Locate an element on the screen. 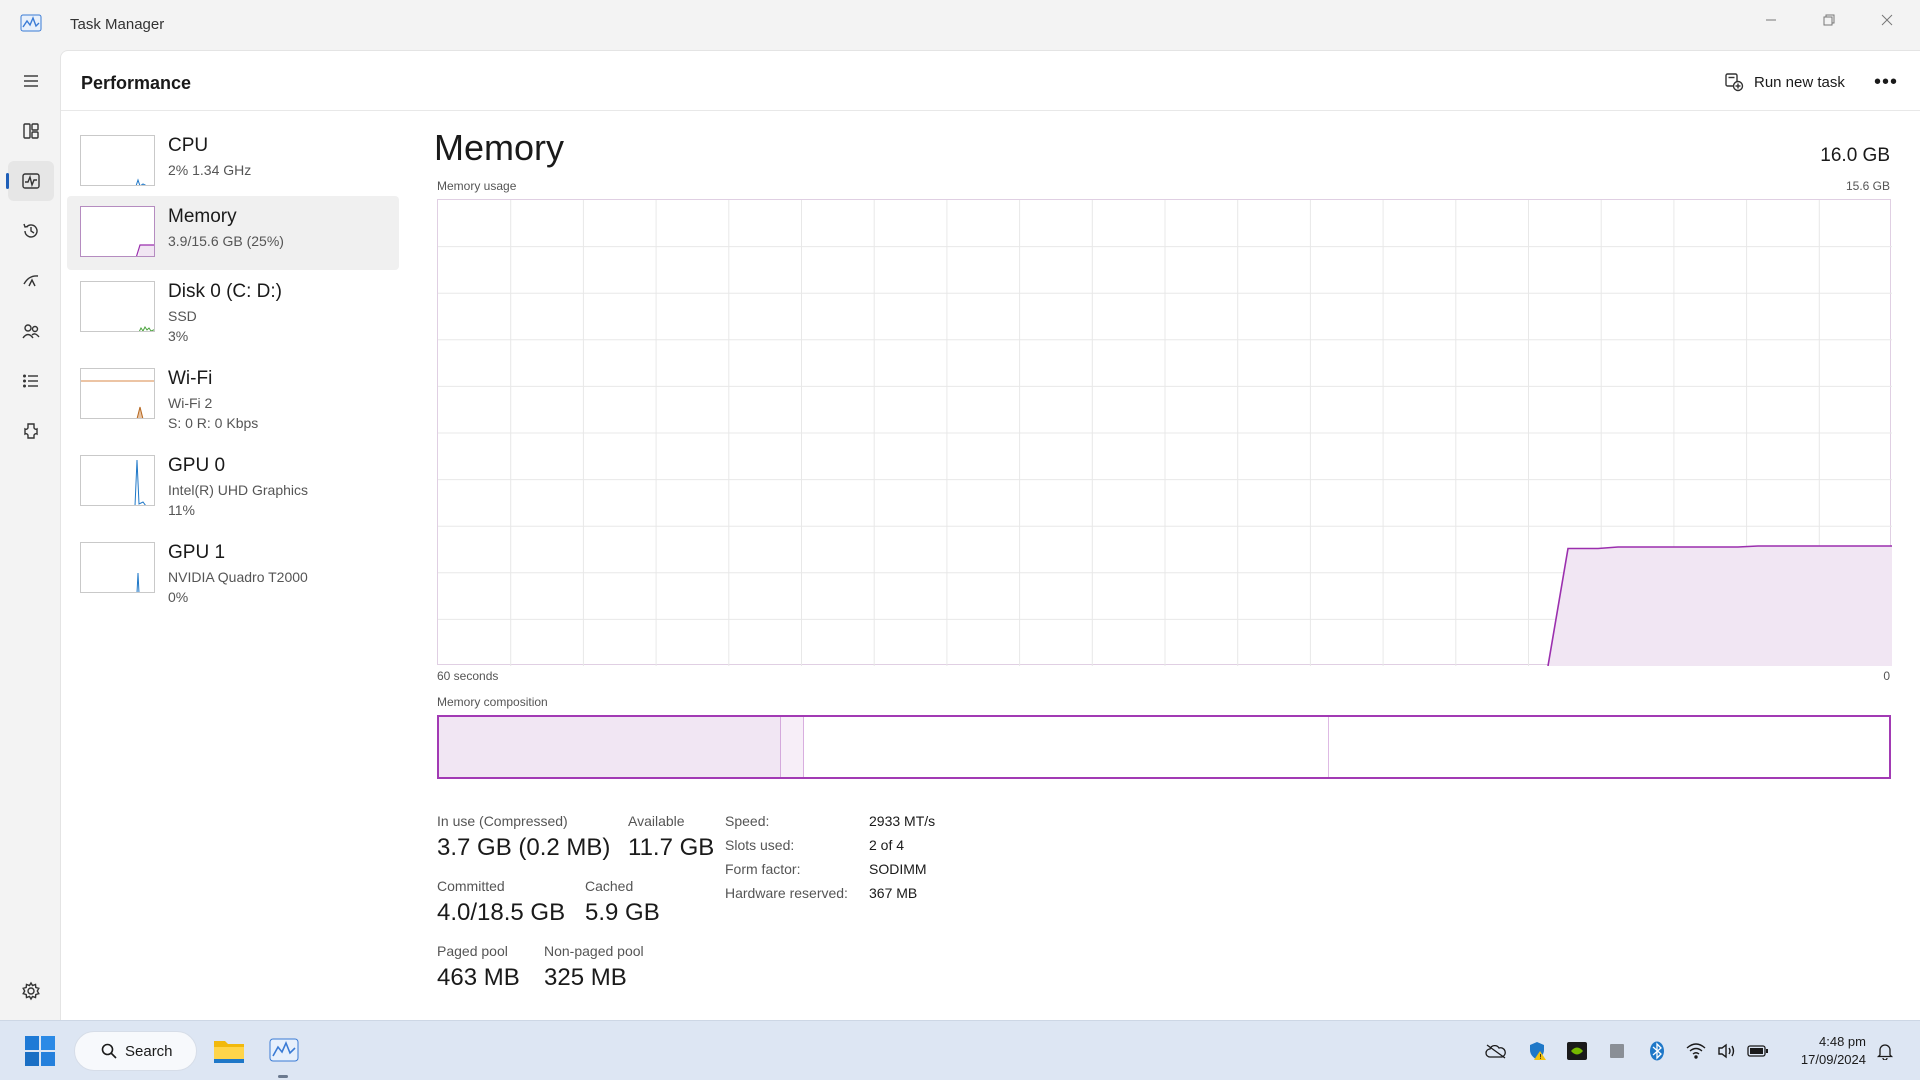 Image resolution: width=1920 pixels, height=1080 pixels. security-warning-icon: ! is located at coordinates (1537, 1051).